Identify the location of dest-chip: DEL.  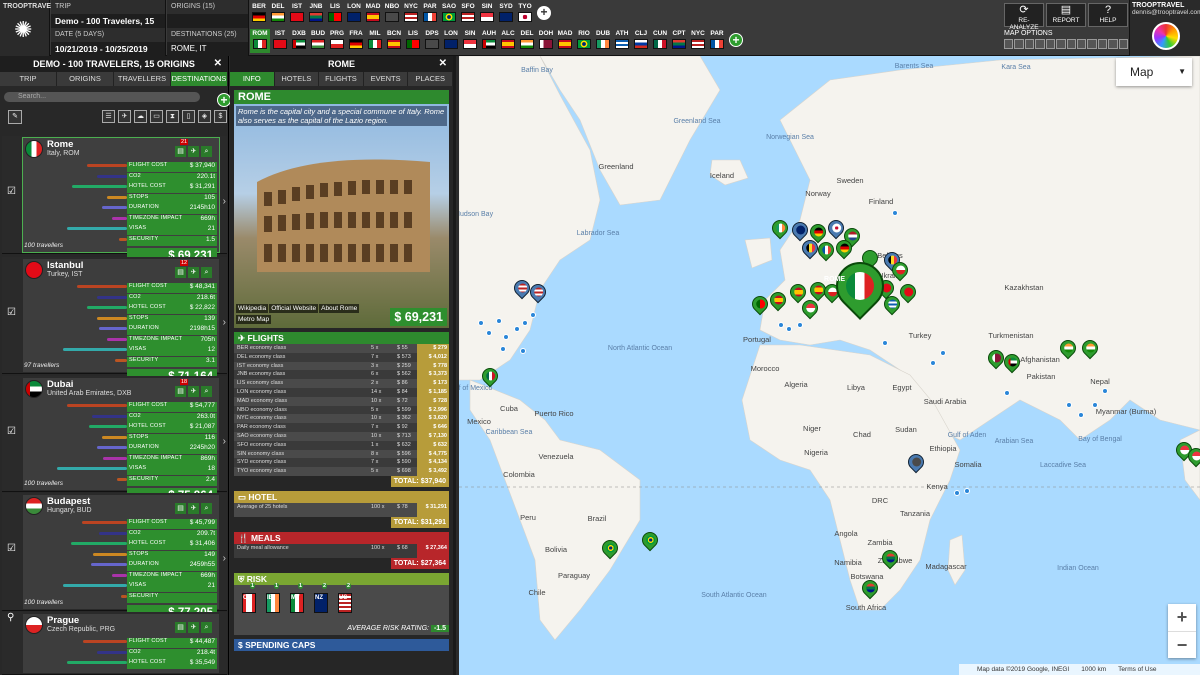
(527, 41).